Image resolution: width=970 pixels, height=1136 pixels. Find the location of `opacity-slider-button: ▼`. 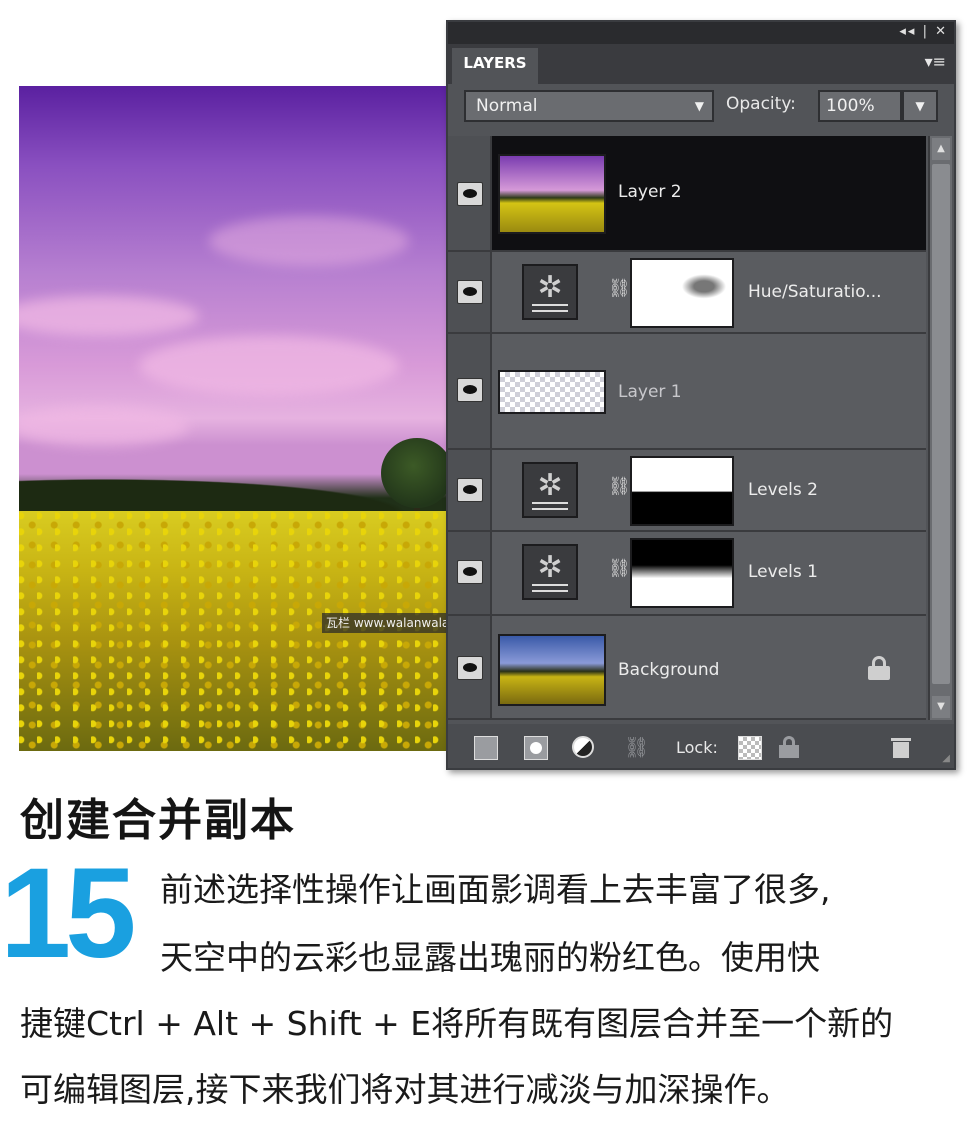

opacity-slider-button: ▼ is located at coordinates (920, 106).